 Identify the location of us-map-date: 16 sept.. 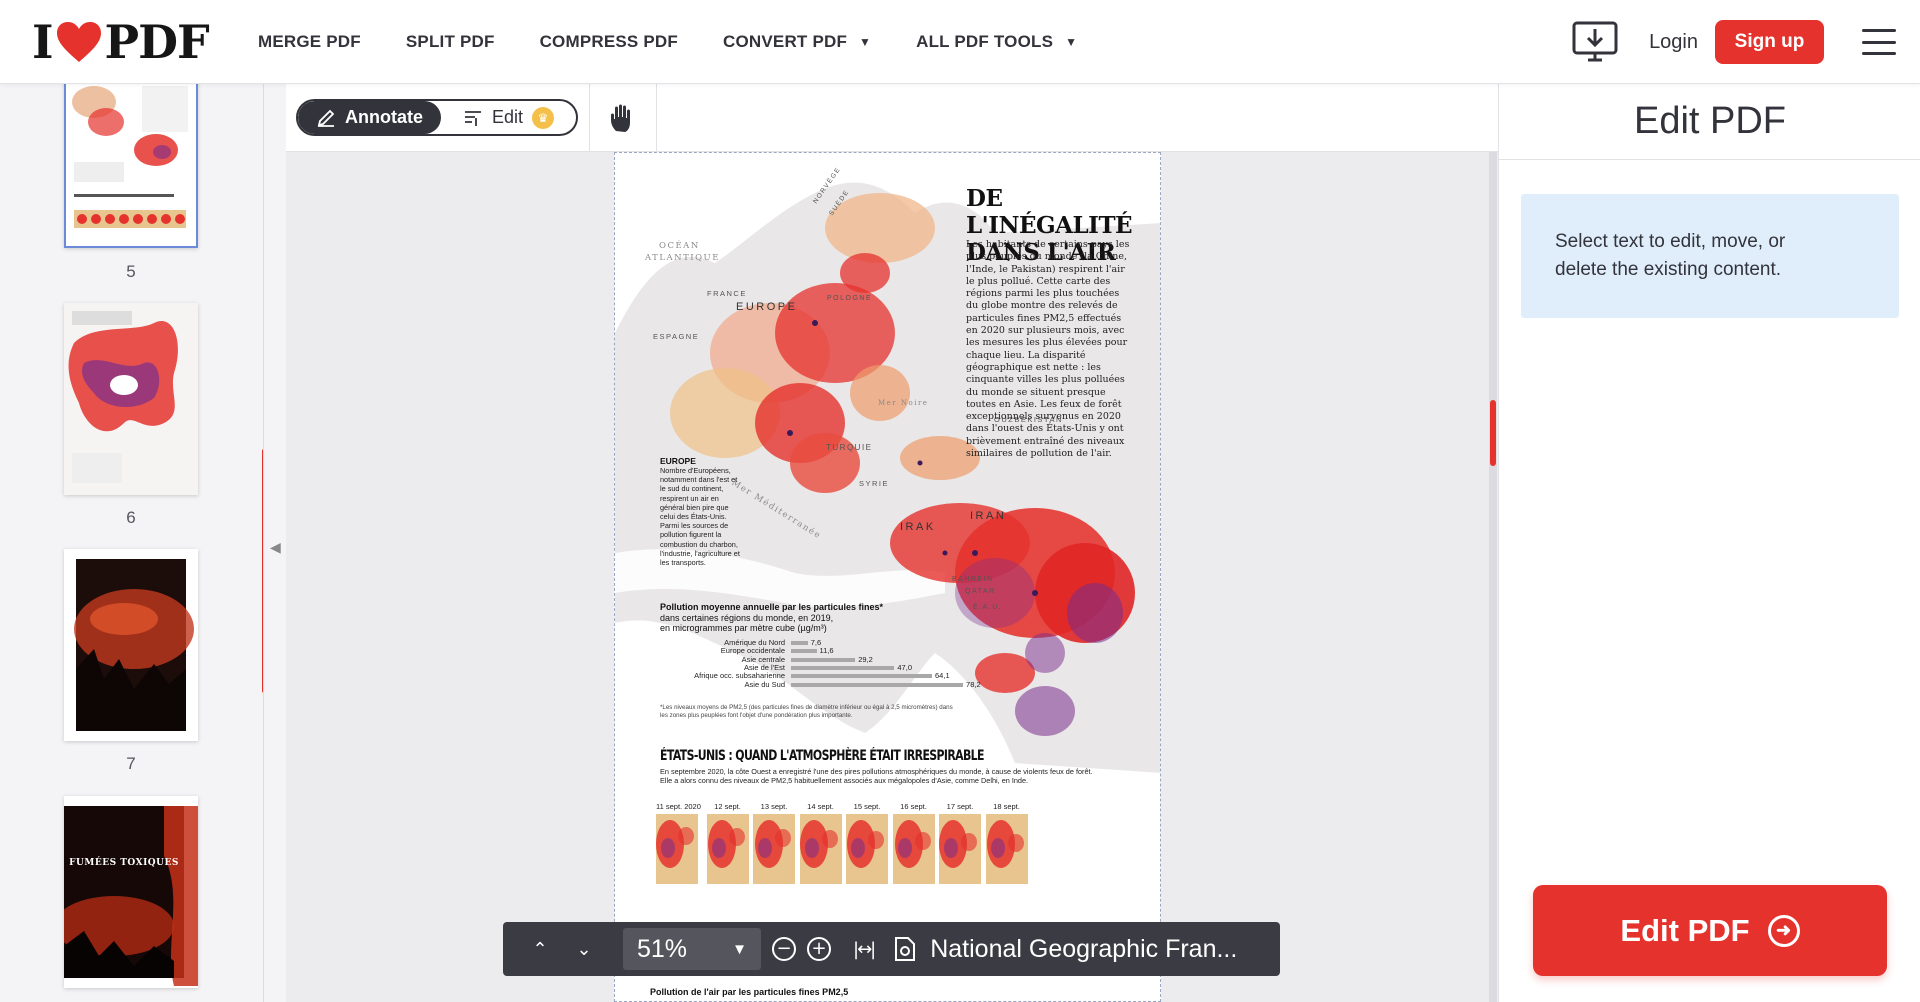
(913, 806).